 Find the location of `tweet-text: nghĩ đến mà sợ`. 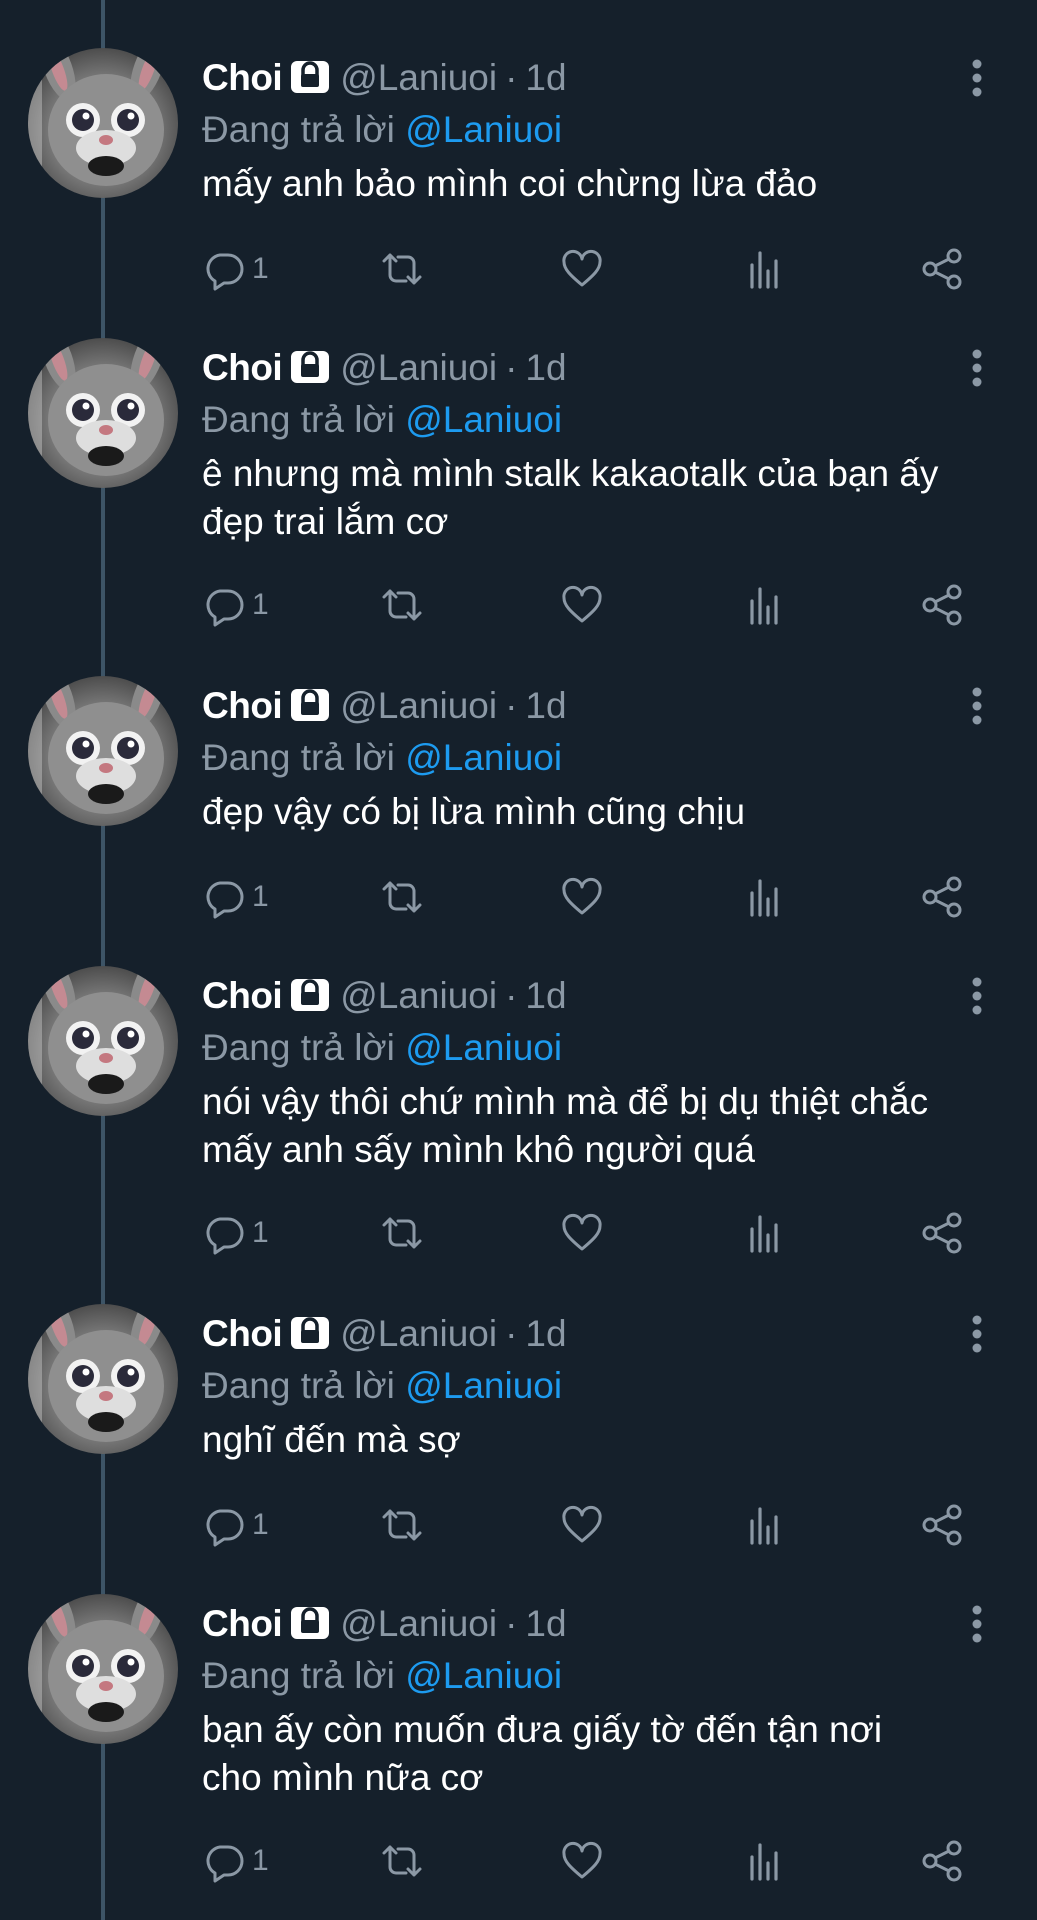

tweet-text: nghĩ đến mà sợ is located at coordinates (599, 1440).